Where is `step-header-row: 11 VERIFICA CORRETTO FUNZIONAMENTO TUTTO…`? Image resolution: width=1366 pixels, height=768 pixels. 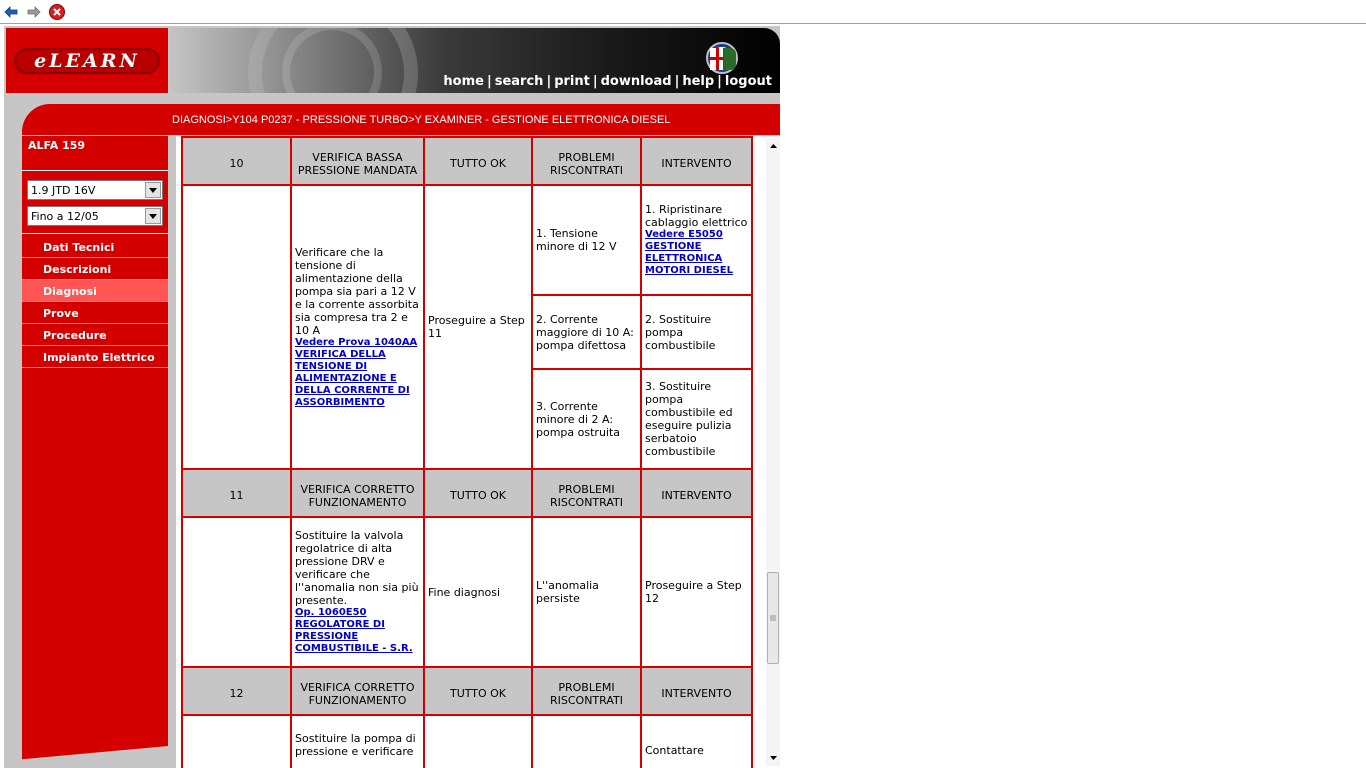
step-header-row: 11 VERIFICA CORRETTO FUNZIONAMENTO TUTTO… is located at coordinates (467, 493).